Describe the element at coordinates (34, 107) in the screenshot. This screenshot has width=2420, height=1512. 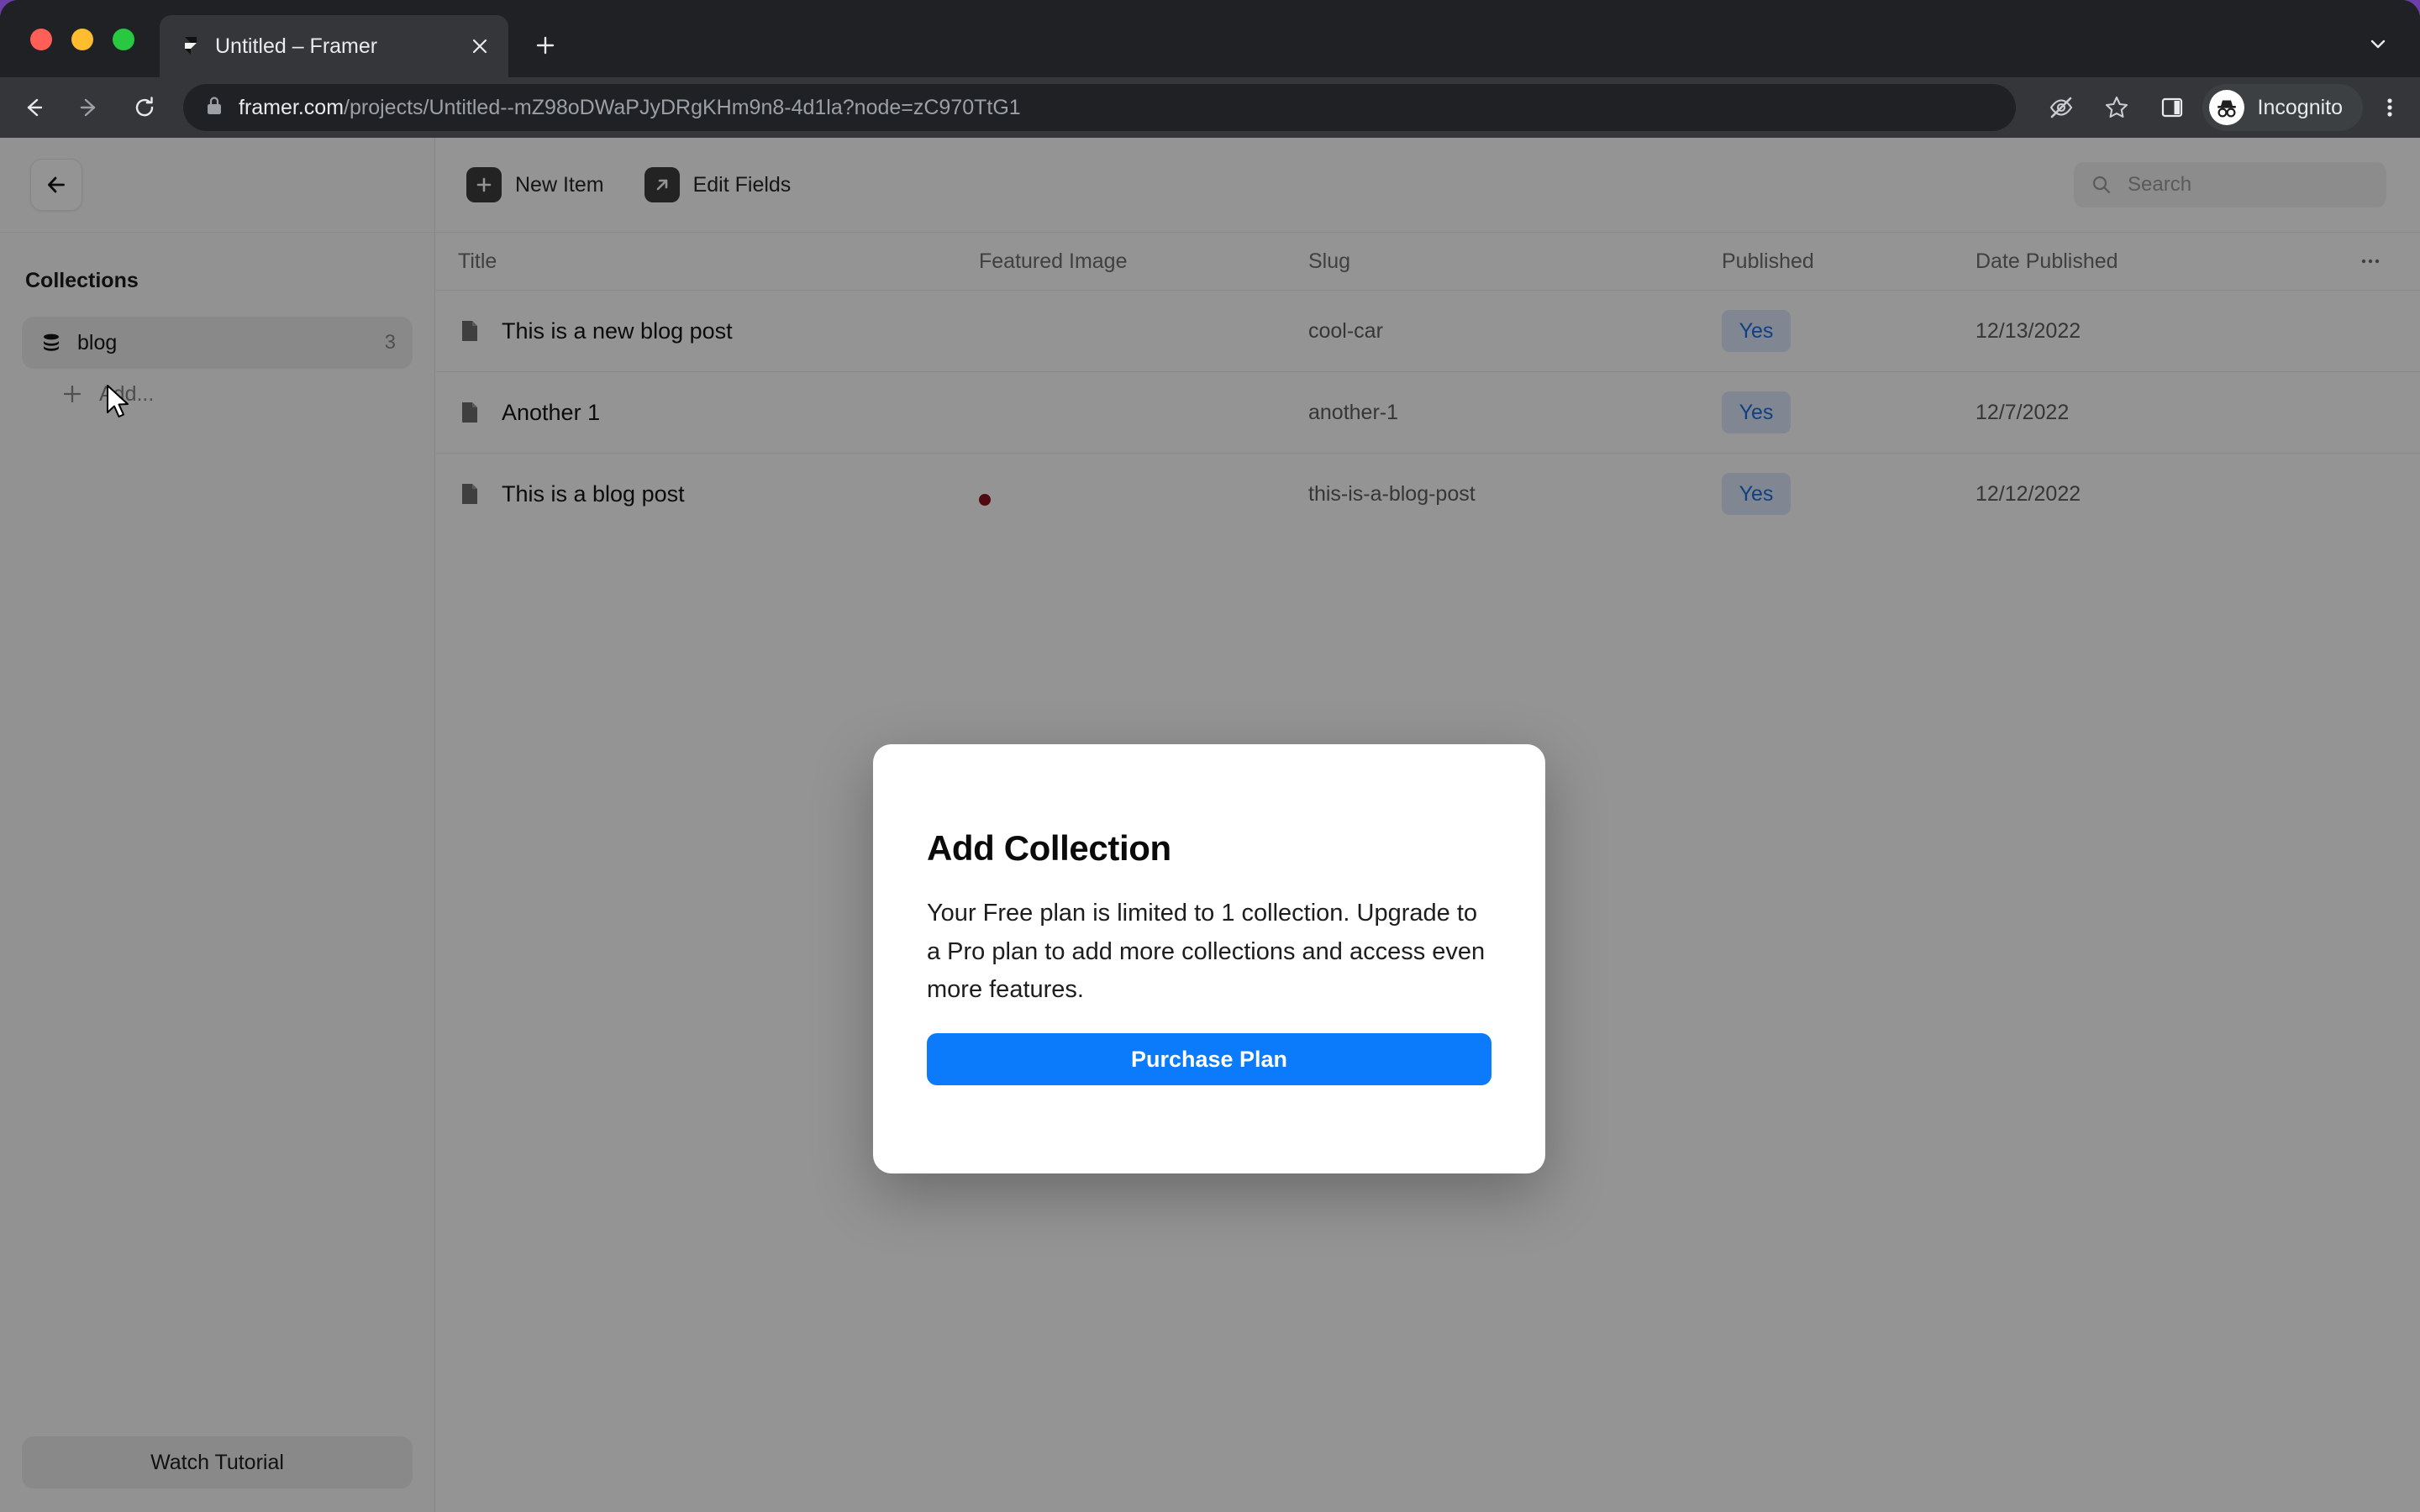
I see `back-arrow-icon` at that location.